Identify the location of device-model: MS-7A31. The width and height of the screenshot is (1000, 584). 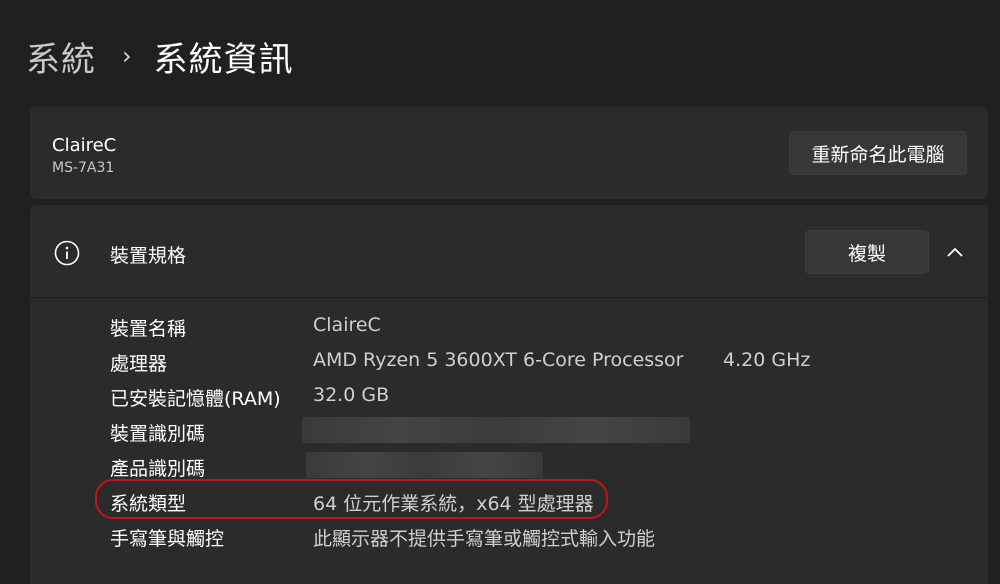
(83, 168).